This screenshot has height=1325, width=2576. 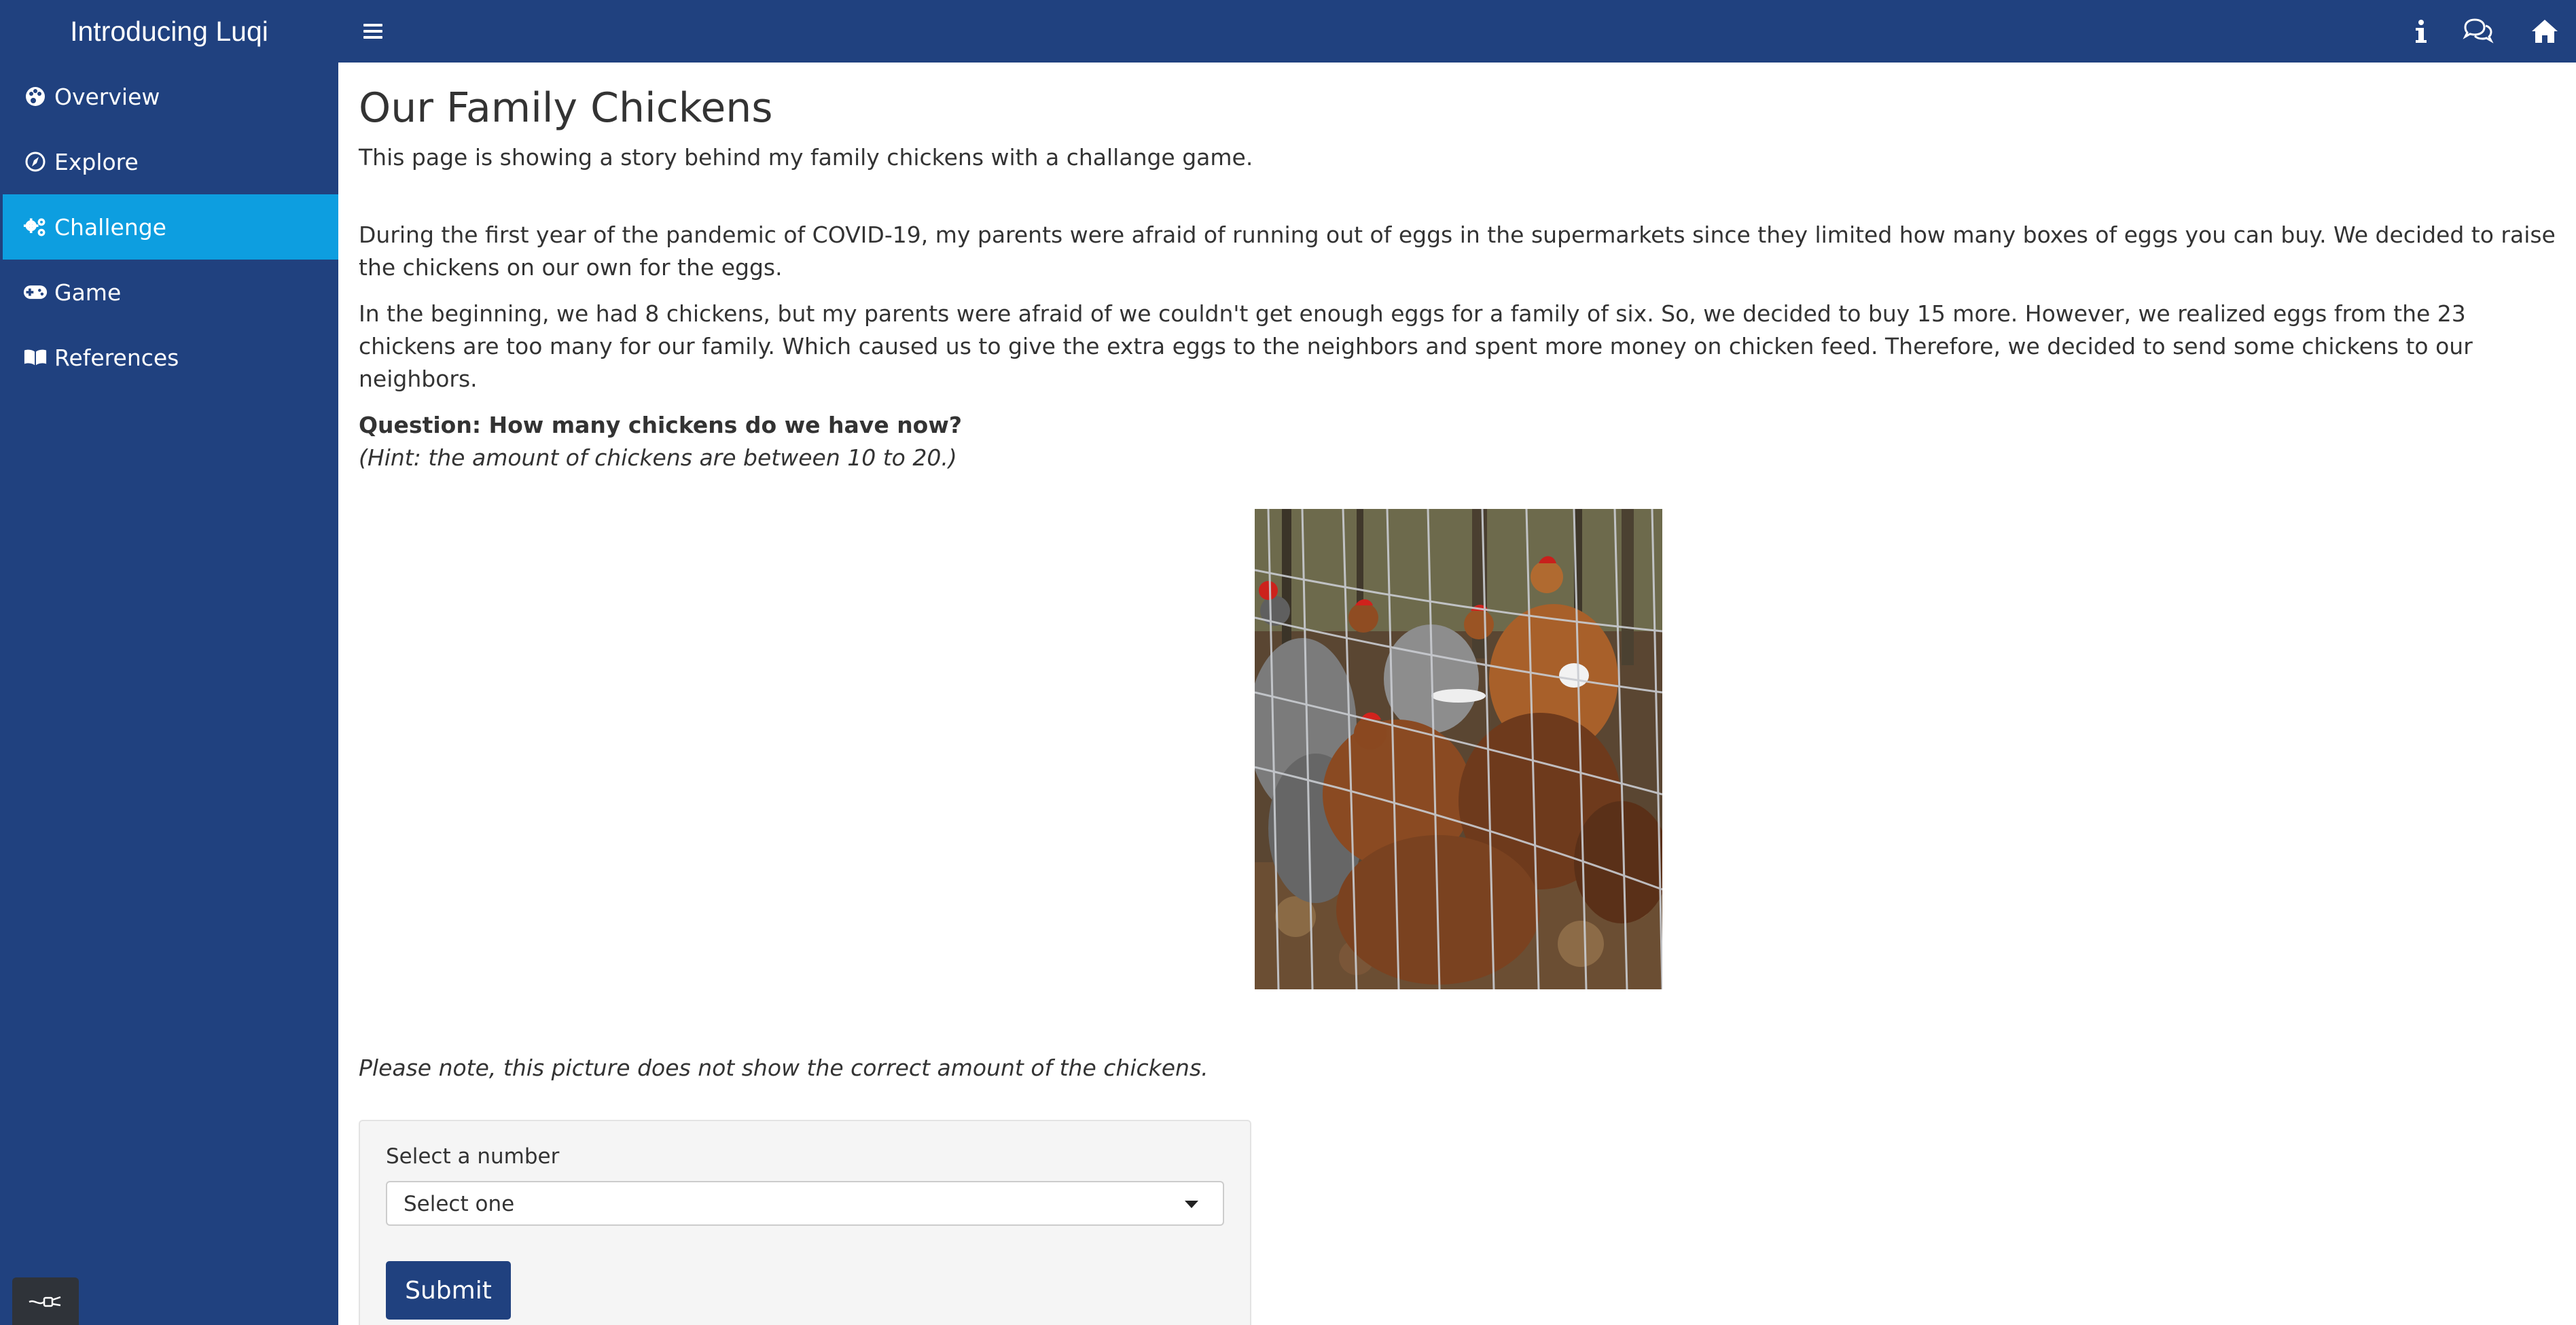 What do you see at coordinates (117, 357) in the screenshot?
I see `sidebar-item-label: References` at bounding box center [117, 357].